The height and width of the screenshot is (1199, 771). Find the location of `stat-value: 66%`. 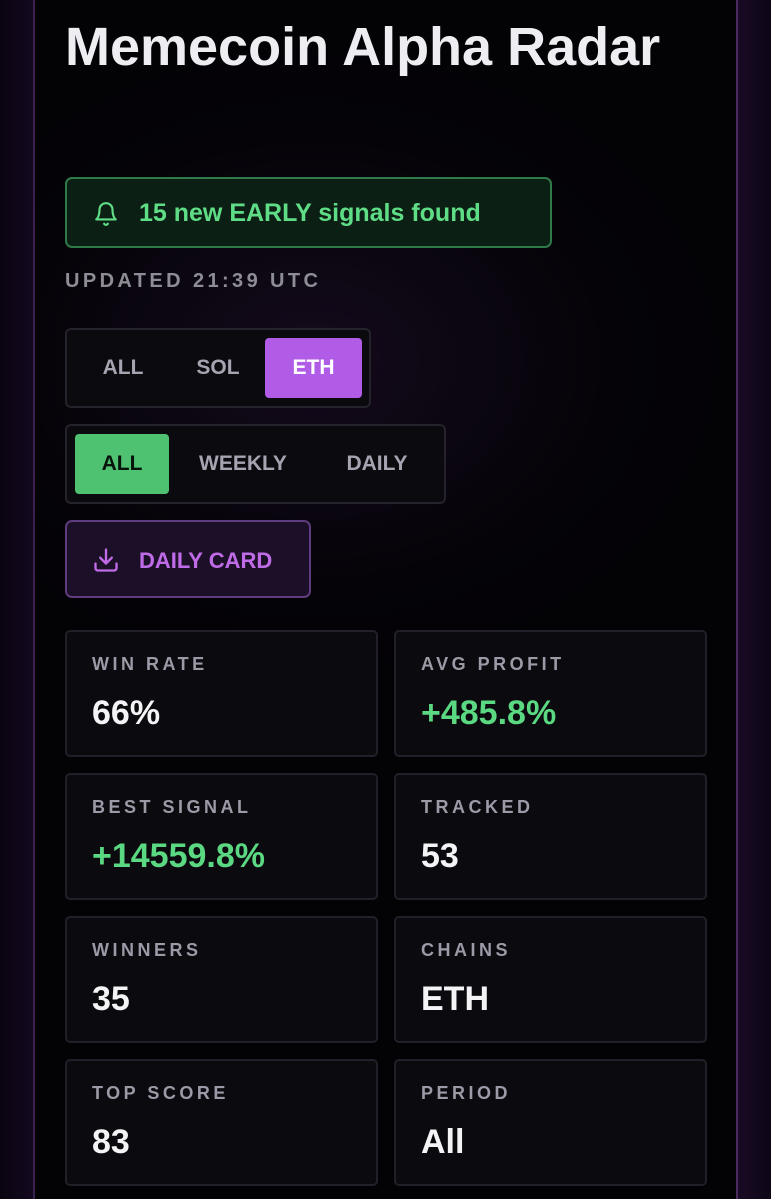

stat-value: 66% is located at coordinates (126, 713).